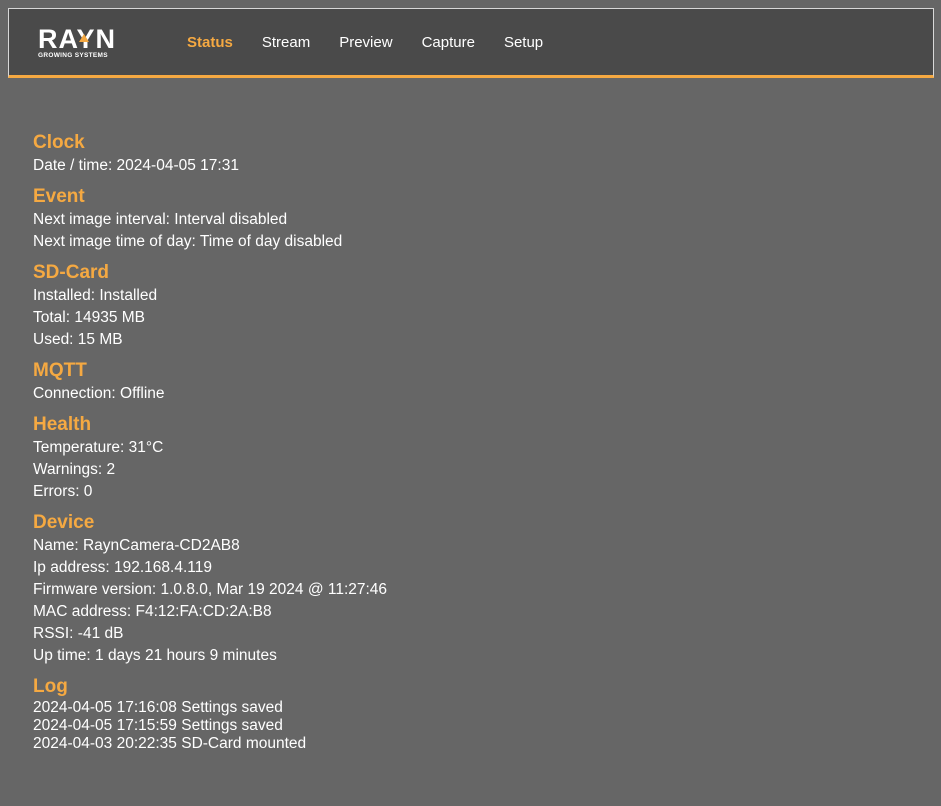 Image resolution: width=941 pixels, height=806 pixels. Describe the element at coordinates (63, 491) in the screenshot. I see `health-errors: Errors: 0` at that location.